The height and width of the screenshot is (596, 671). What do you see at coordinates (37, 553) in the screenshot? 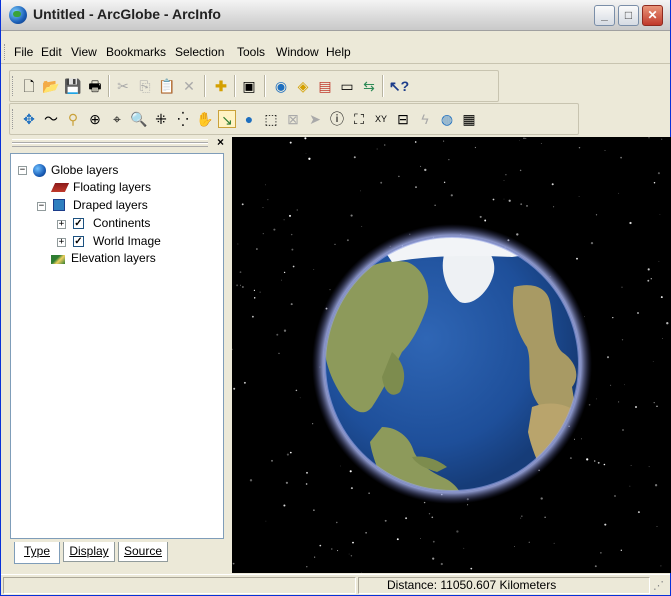
I see `tab-type: Type` at bounding box center [37, 553].